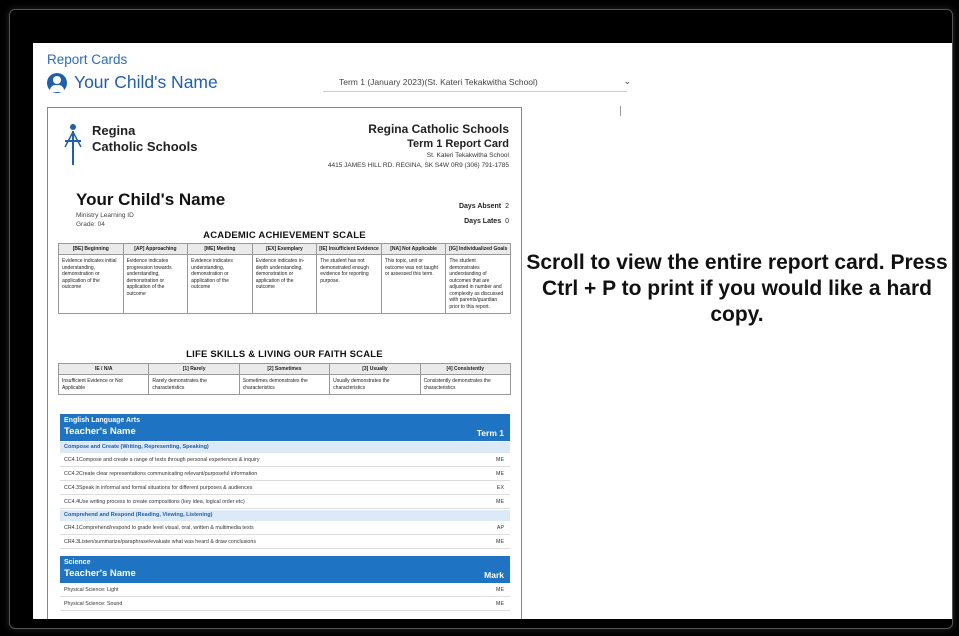  What do you see at coordinates (284, 235) in the screenshot?
I see `academic-scale-title: ACADEMIC ACHIEVEMENT SCALE` at bounding box center [284, 235].